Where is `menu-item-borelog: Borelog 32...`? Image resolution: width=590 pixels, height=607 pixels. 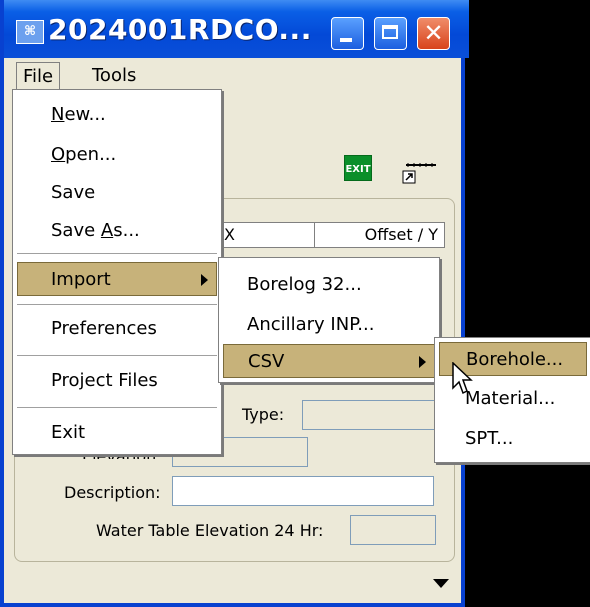 menu-item-borelog: Borelog 32... is located at coordinates (304, 285).